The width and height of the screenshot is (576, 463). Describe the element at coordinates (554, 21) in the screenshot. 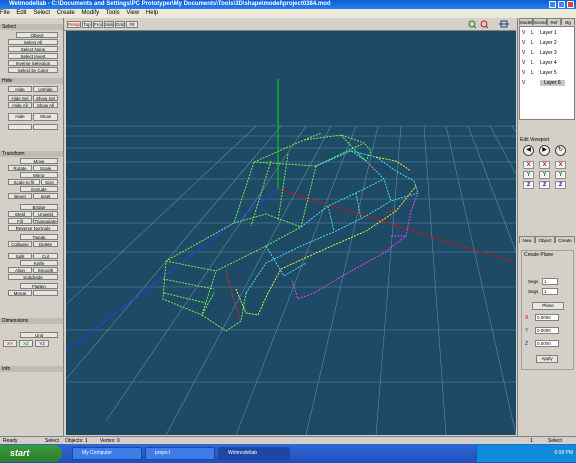

I see `tab-ref: Ref` at that location.